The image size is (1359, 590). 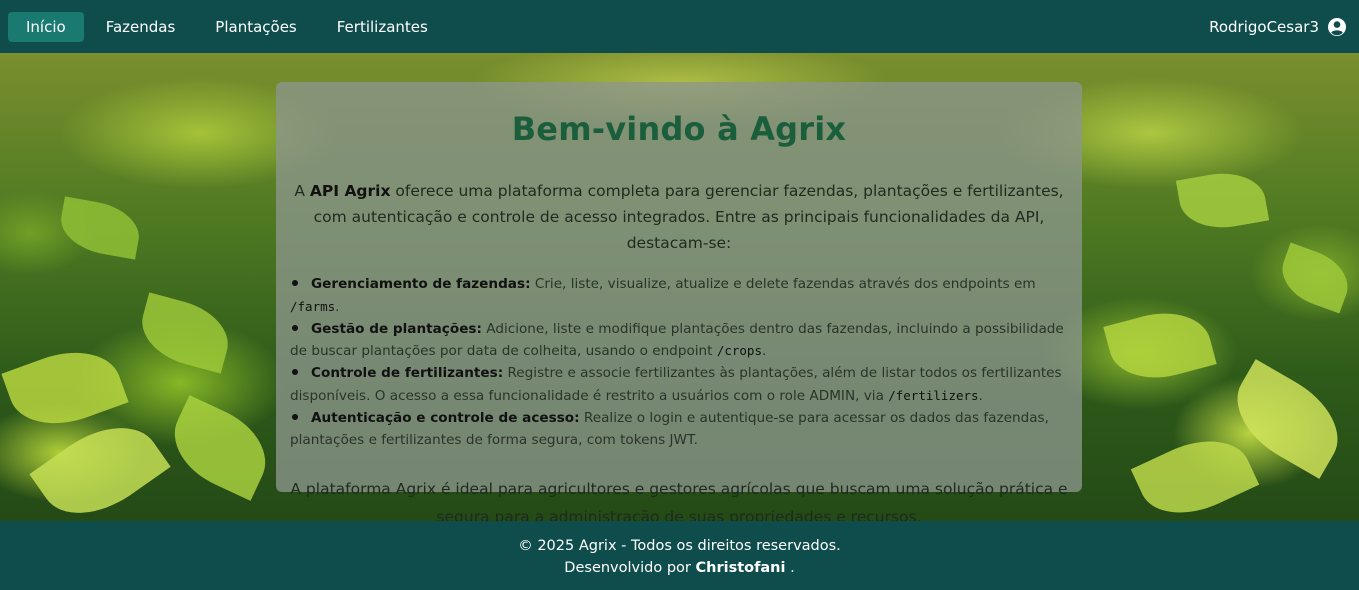 What do you see at coordinates (407, 373) in the screenshot?
I see `feature-title: Controle de fertilizantes:` at bounding box center [407, 373].